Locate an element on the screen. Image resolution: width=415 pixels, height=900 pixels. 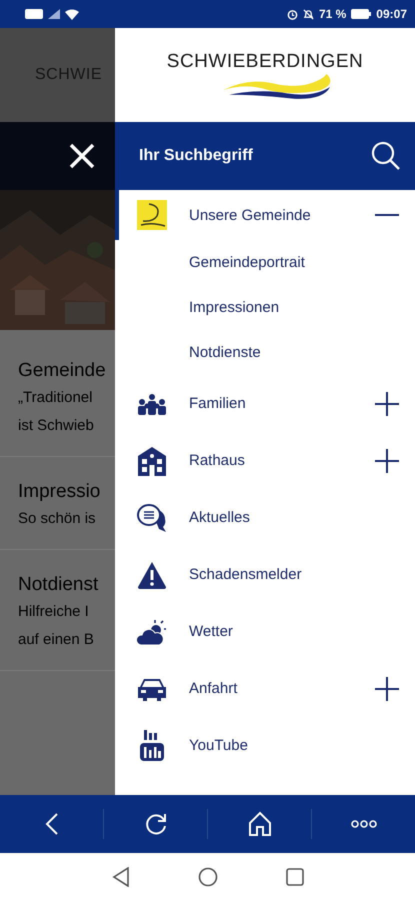
menu-item: Familien is located at coordinates (265, 403).